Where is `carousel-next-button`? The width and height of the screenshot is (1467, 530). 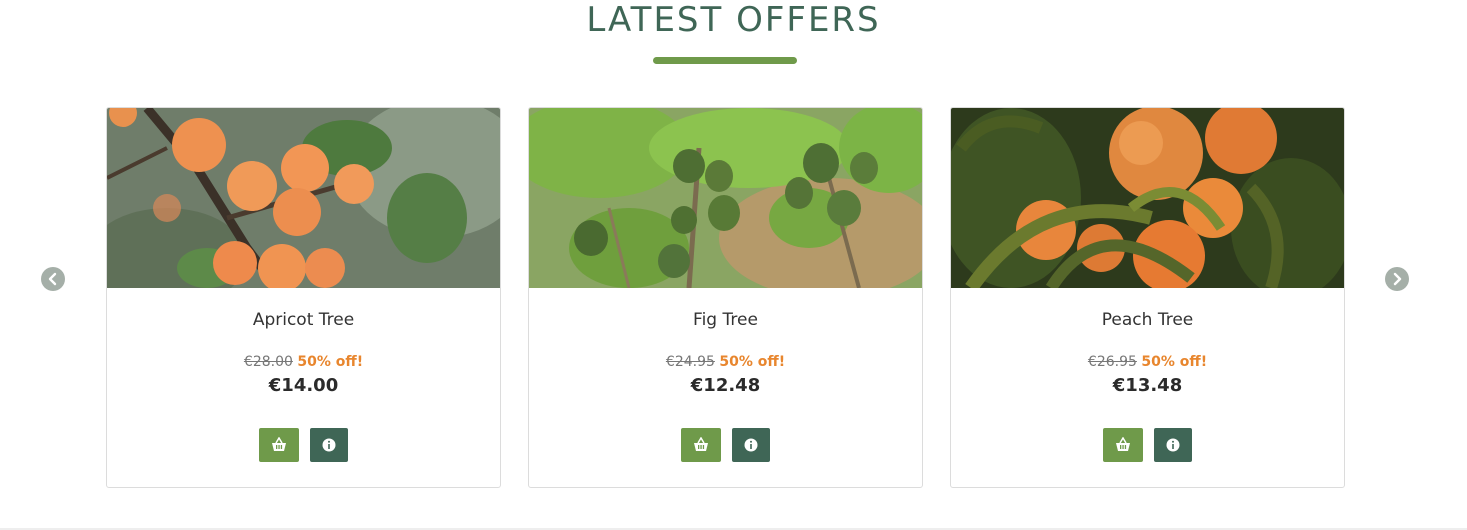 carousel-next-button is located at coordinates (1397, 279).